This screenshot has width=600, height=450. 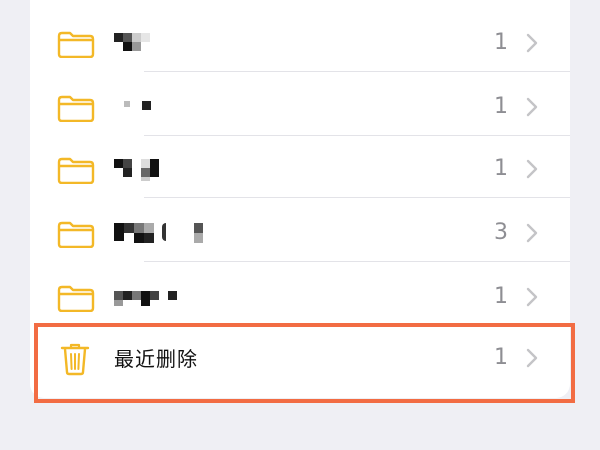 What do you see at coordinates (300, 358) in the screenshot?
I see `recently-deleted-row: 最近删除 1` at bounding box center [300, 358].